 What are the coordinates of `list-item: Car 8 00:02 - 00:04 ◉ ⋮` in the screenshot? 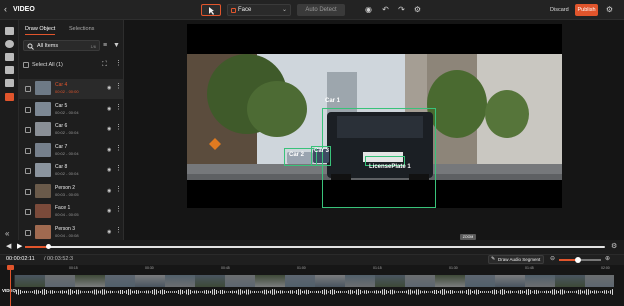 It's located at (71, 171).